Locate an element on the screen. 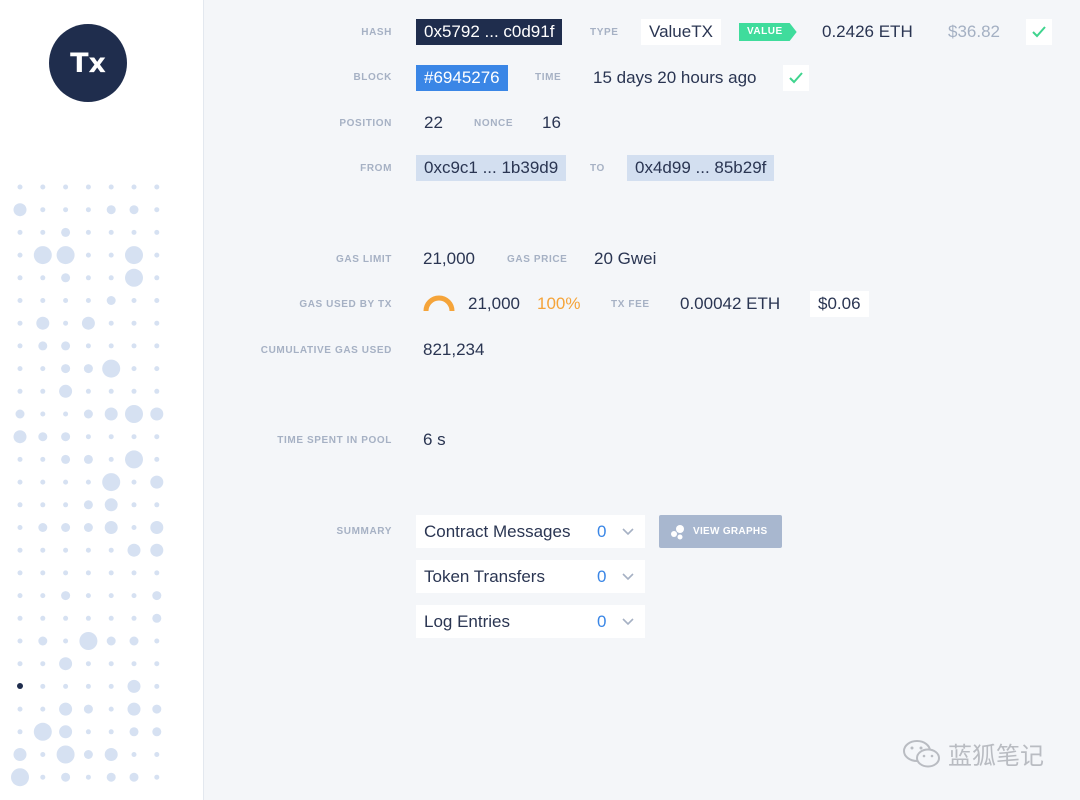 The height and width of the screenshot is (800, 1080). watermark: 蓝狐笔记 is located at coordinates (973, 753).